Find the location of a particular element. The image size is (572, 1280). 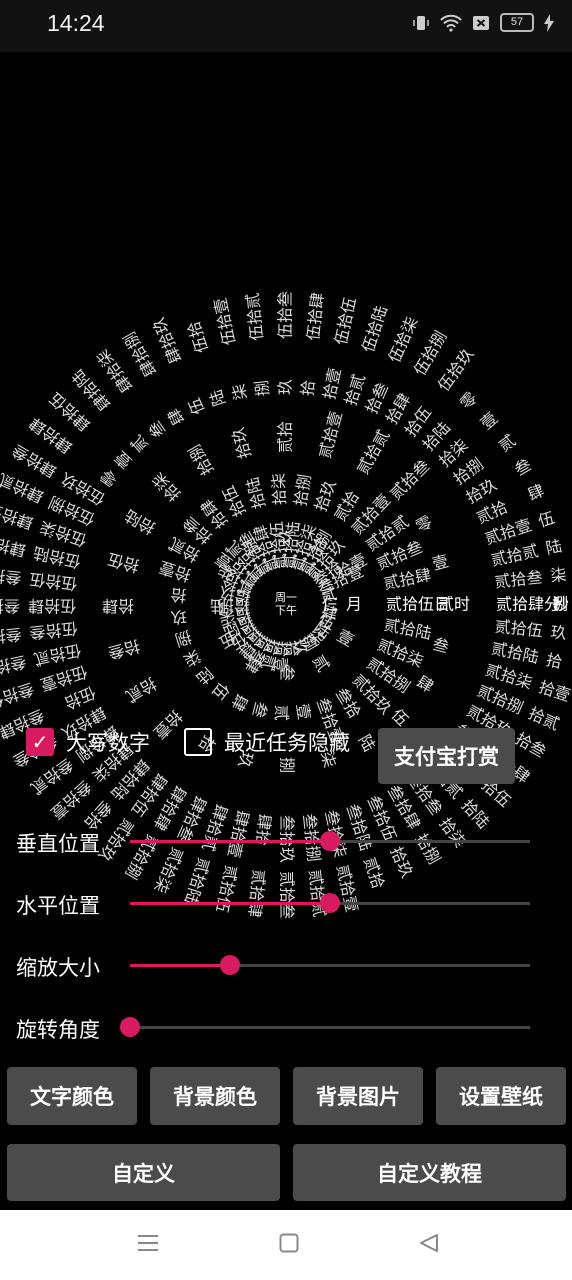

clock-ring-label: 肆拾 is located at coordinates (14, 547).